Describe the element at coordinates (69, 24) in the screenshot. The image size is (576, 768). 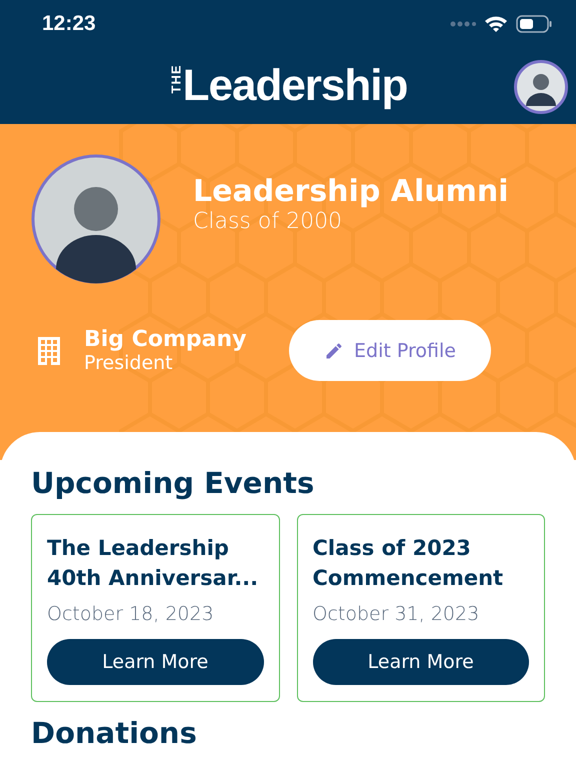
I see `status-time: 12:23` at that location.